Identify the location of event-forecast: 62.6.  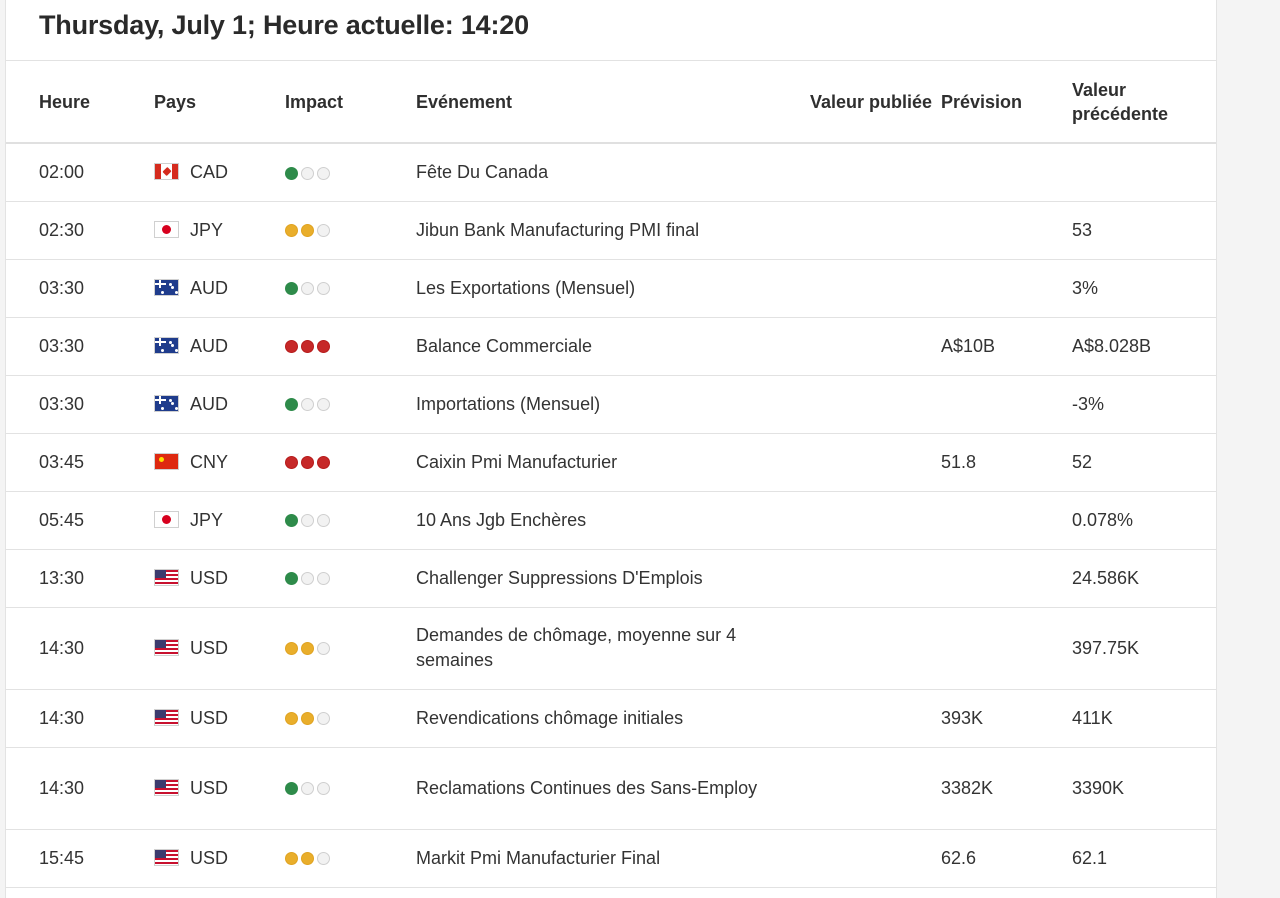
(1006, 858).